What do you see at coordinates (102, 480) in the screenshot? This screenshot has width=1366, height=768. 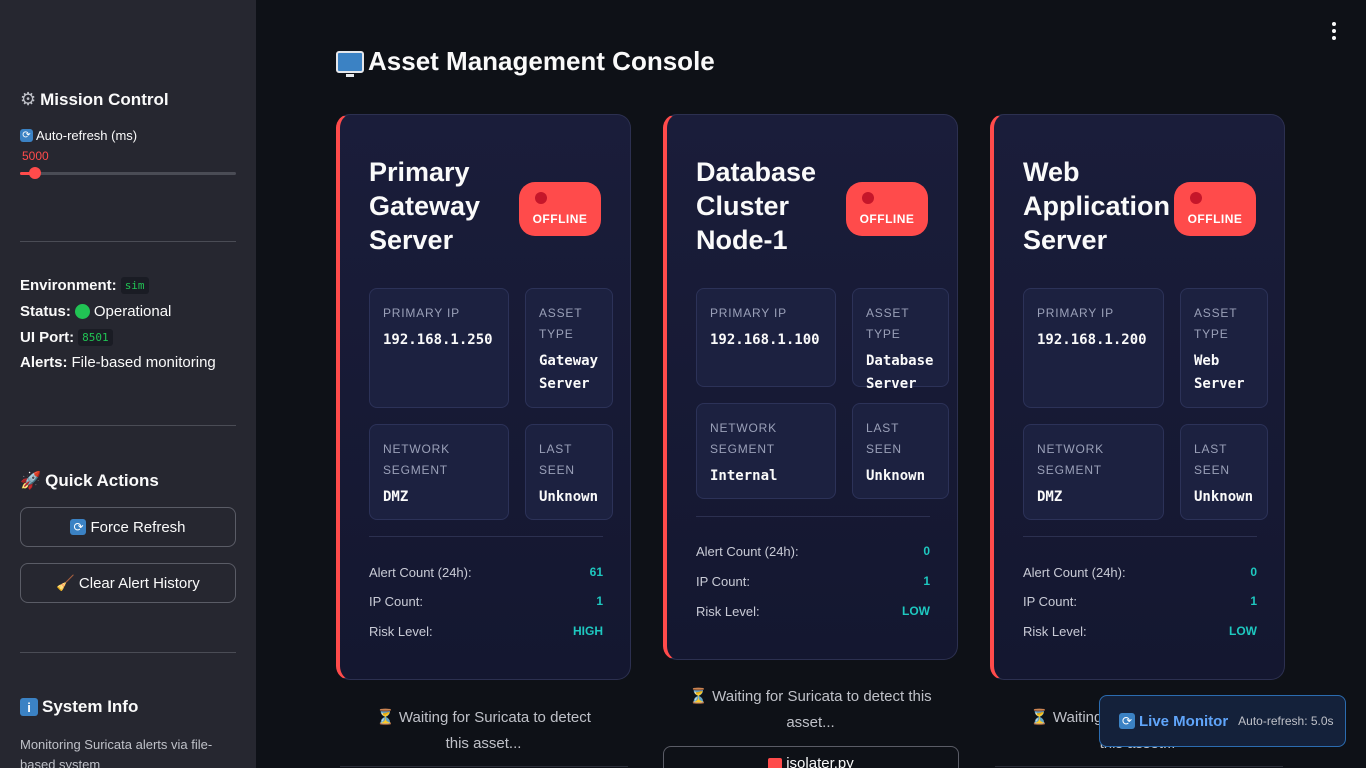 I see `quick-actions-title: Quick Actions` at bounding box center [102, 480].